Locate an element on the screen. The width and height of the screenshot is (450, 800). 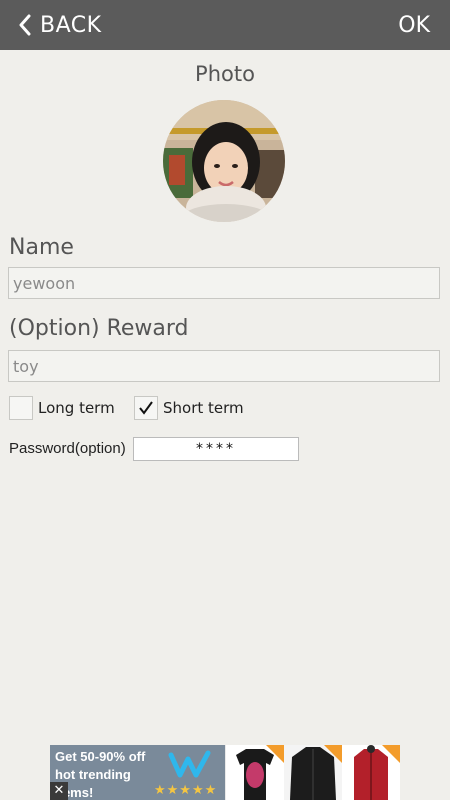
wish-logo-icon is located at coordinates (189, 764).